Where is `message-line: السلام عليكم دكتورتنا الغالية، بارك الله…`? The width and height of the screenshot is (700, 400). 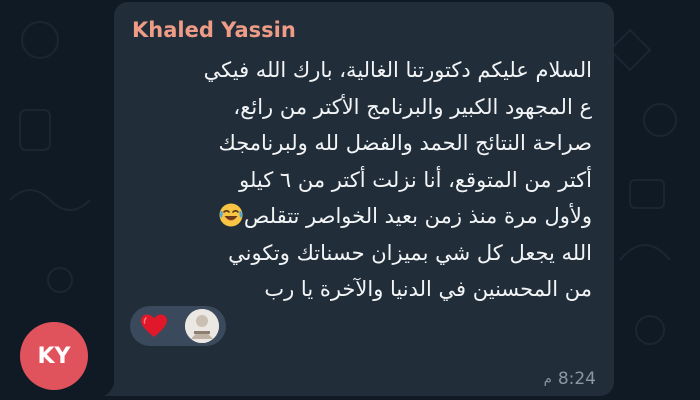 message-line: السلام عليكم دكتورتنا الغالية، بارك الله… is located at coordinates (397, 70).